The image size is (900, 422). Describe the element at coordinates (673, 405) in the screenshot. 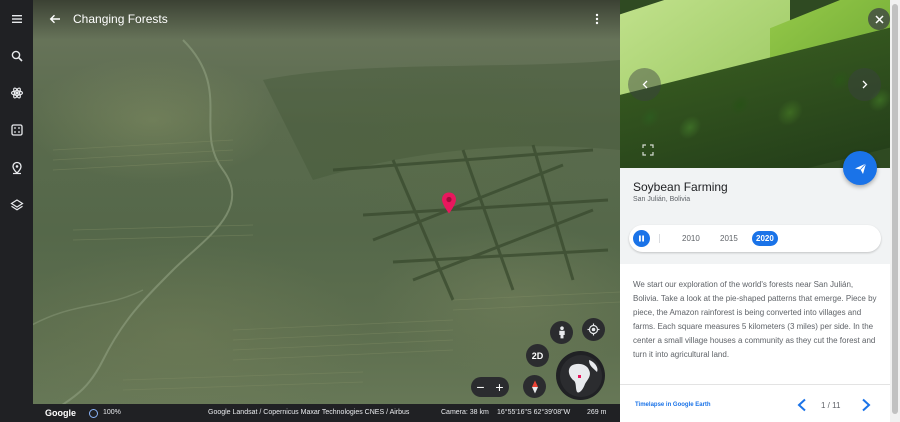

I see `timelapse-link: Timelapse in Google Earth` at that location.